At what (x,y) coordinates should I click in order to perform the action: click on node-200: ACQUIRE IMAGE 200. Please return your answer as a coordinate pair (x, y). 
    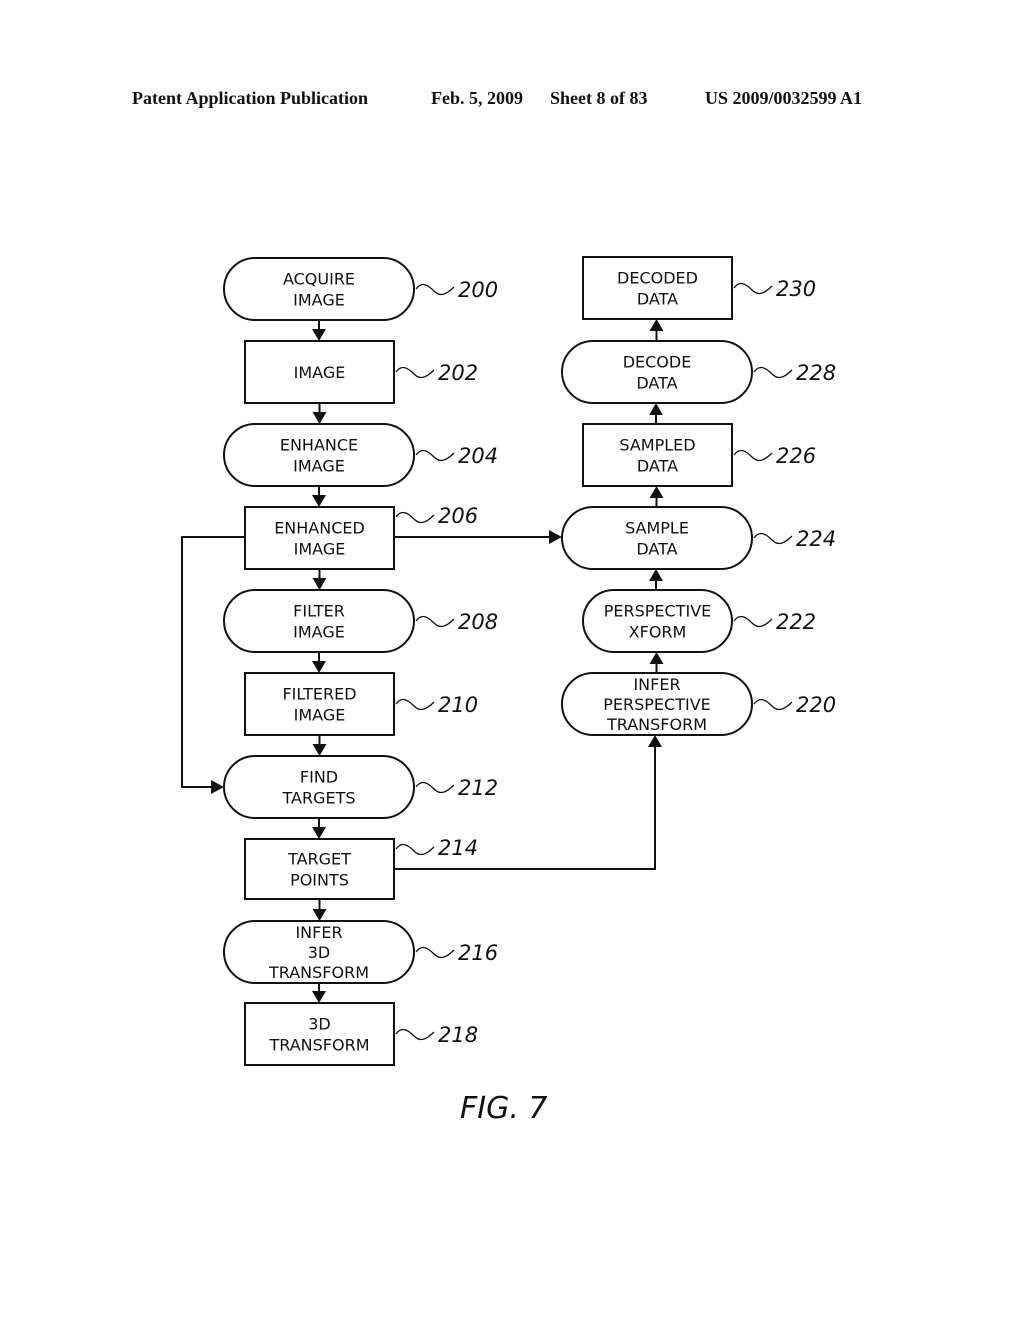
    Looking at the image, I should click on (360, 289).